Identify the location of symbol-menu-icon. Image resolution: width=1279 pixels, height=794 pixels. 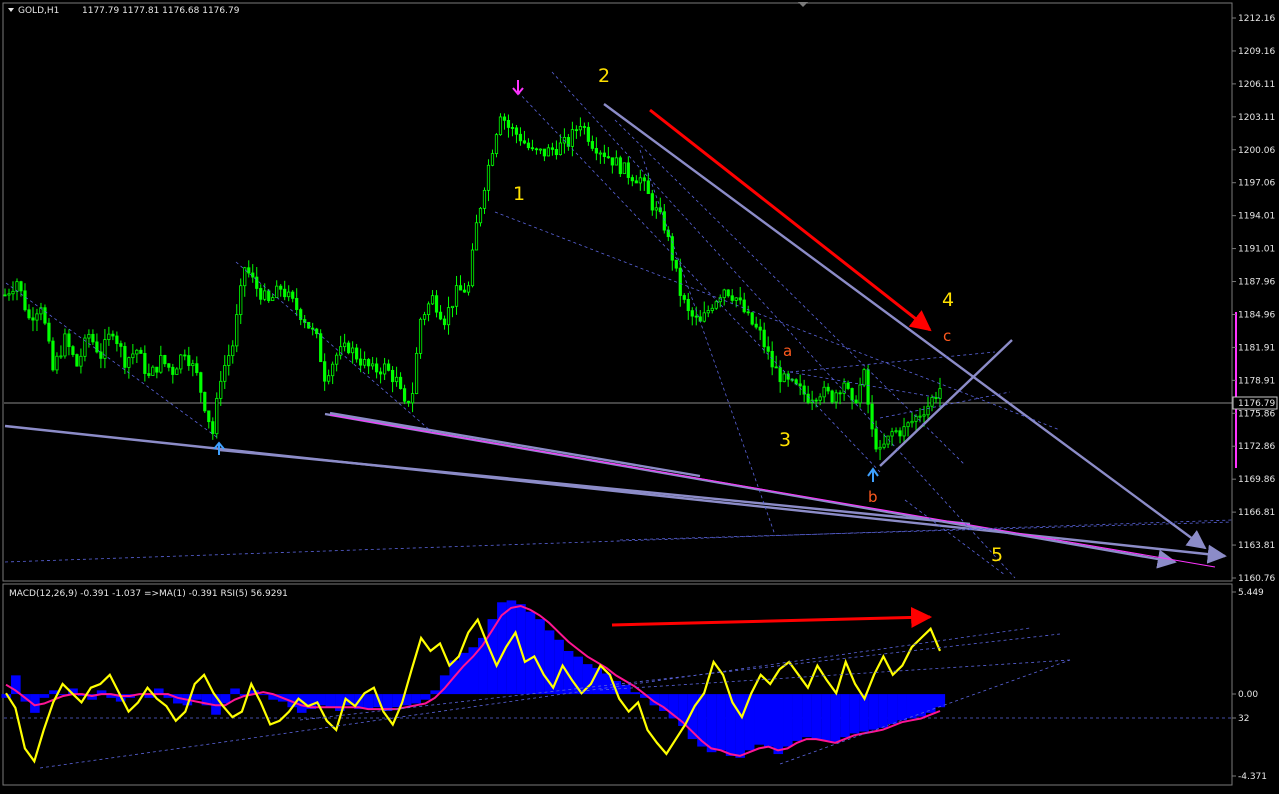
(11, 10).